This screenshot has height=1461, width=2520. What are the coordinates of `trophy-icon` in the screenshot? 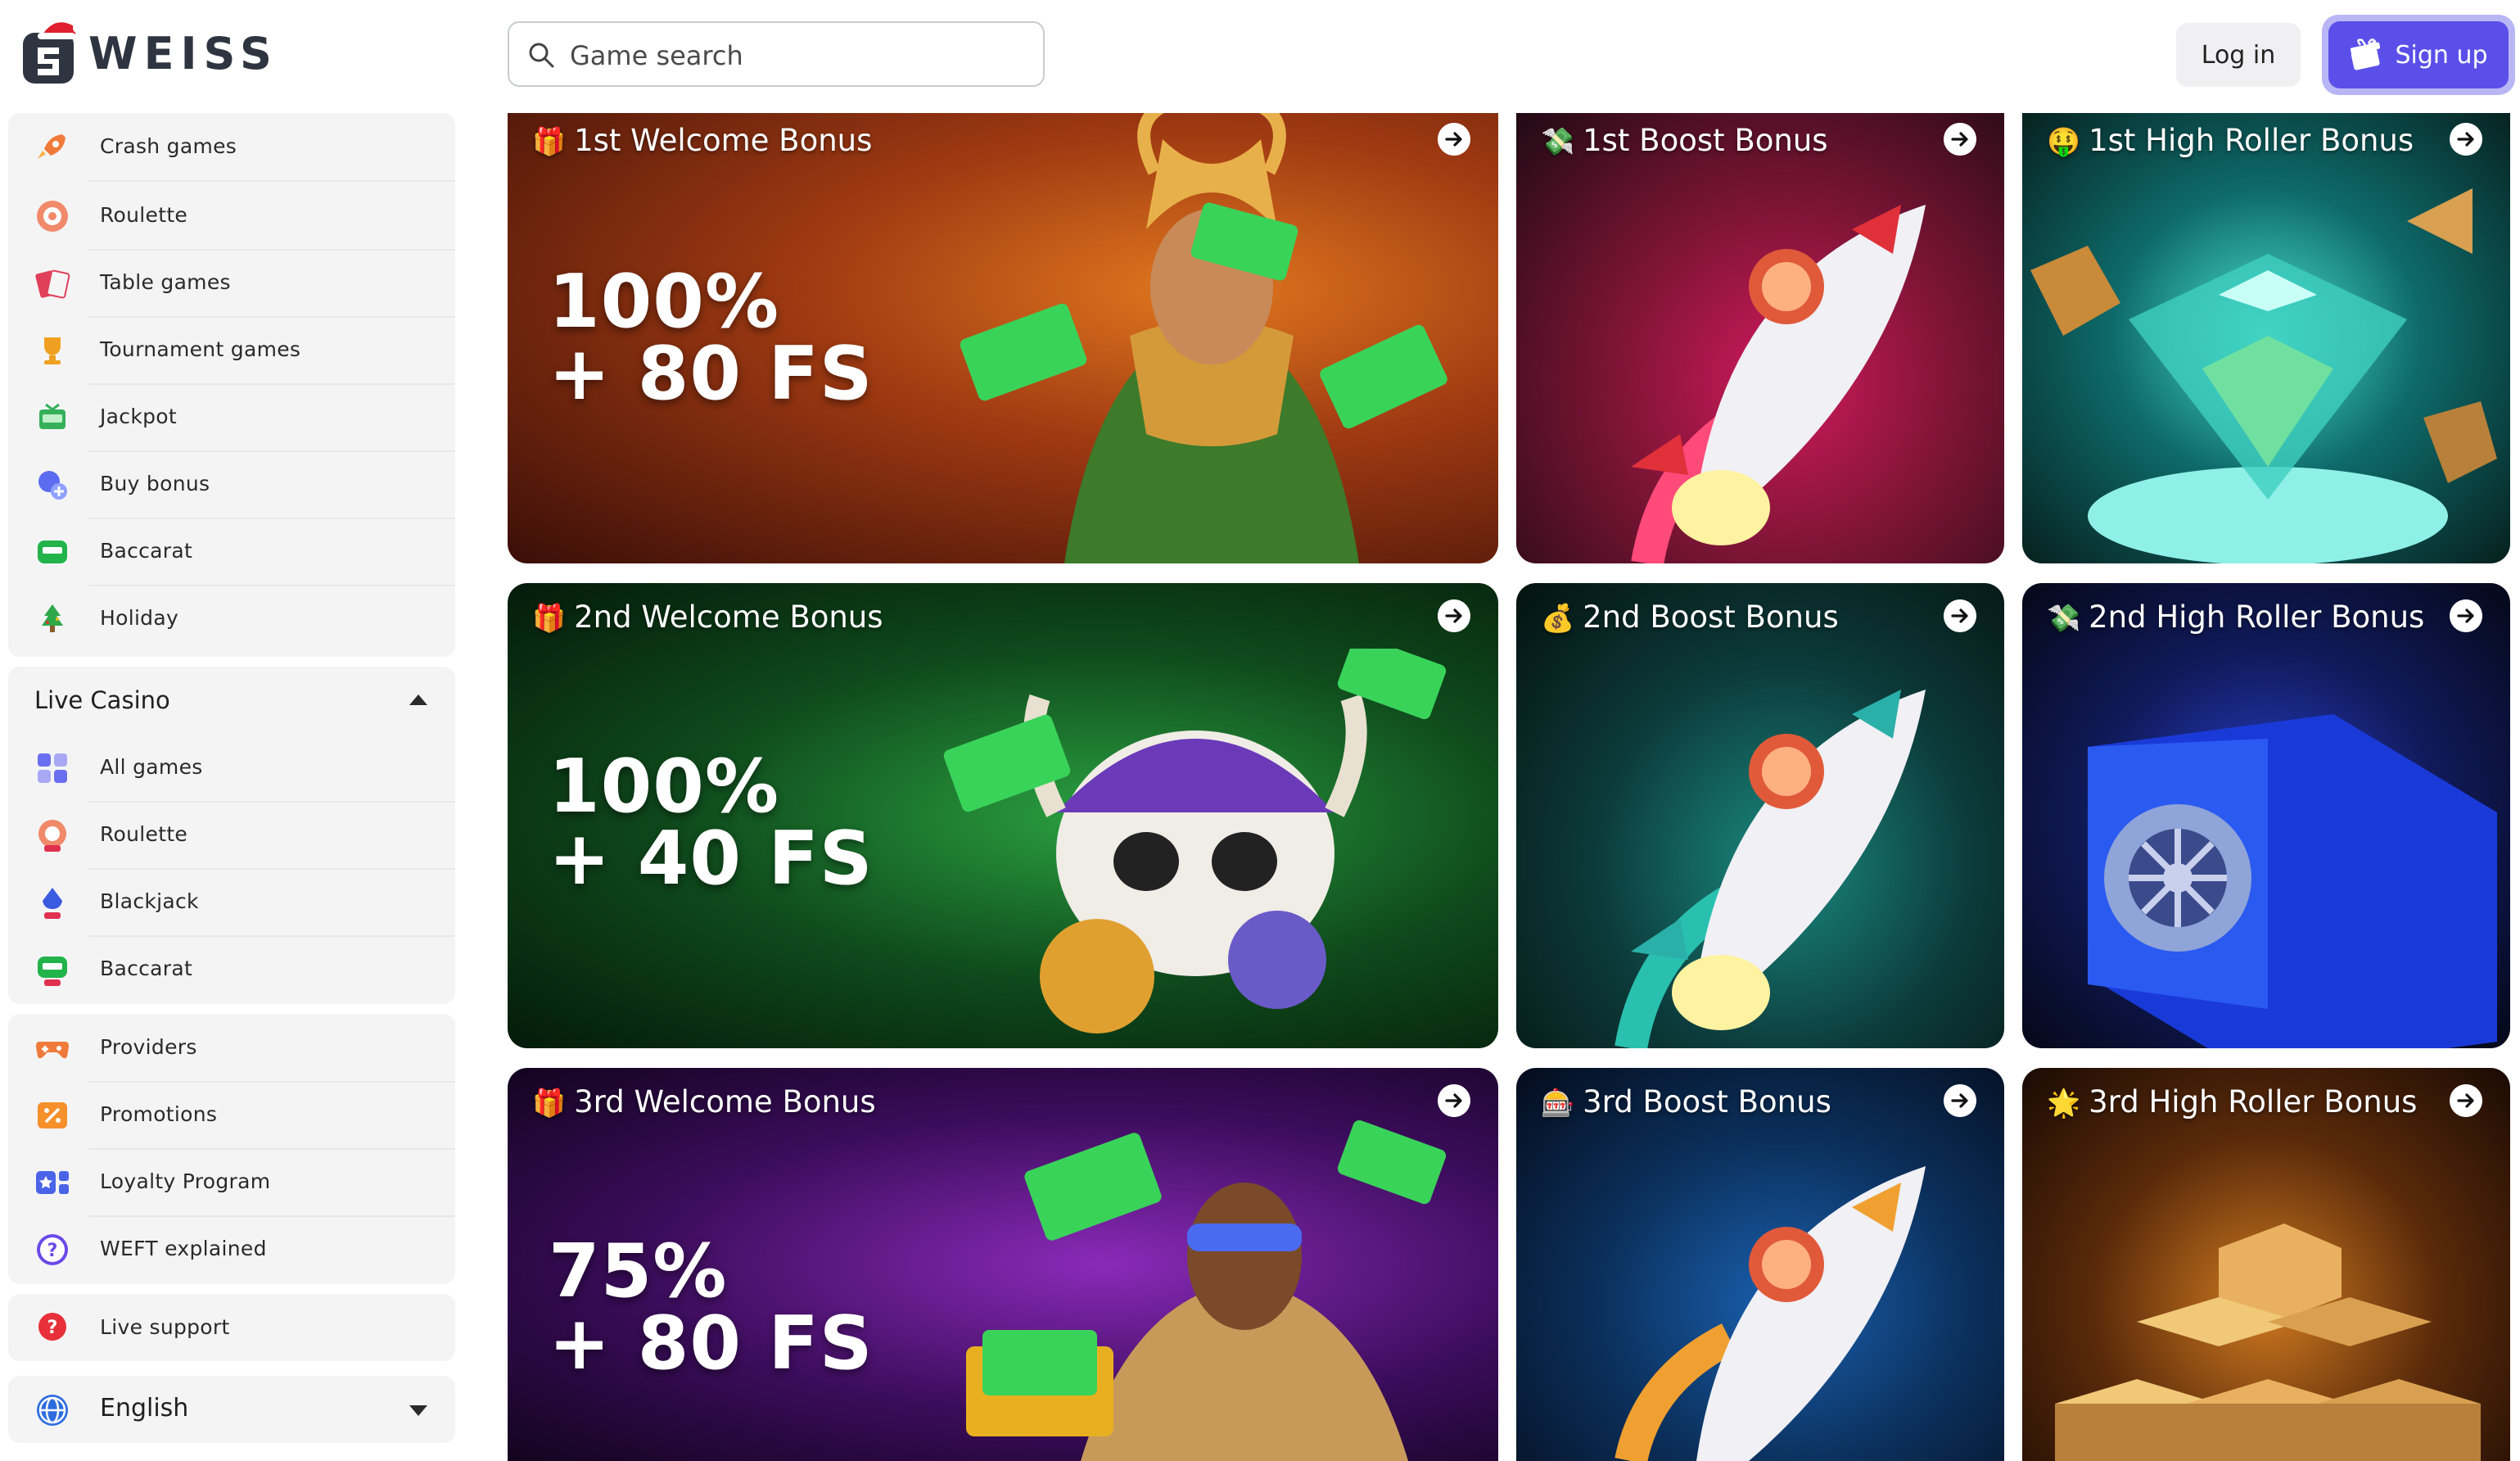 It's located at (52, 350).